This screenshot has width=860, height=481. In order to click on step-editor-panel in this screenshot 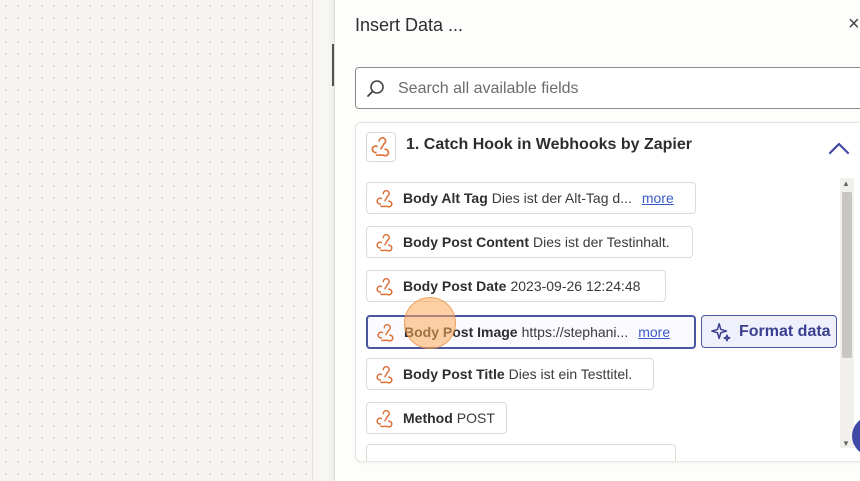, I will do `click(323, 240)`.